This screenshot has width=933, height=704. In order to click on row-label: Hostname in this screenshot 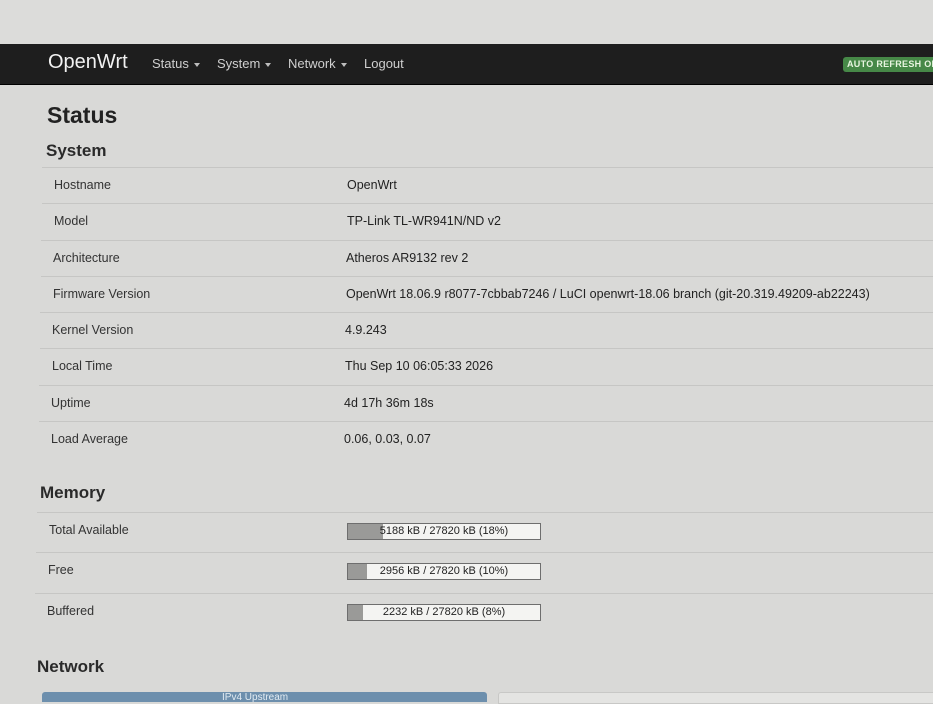, I will do `click(82, 185)`.